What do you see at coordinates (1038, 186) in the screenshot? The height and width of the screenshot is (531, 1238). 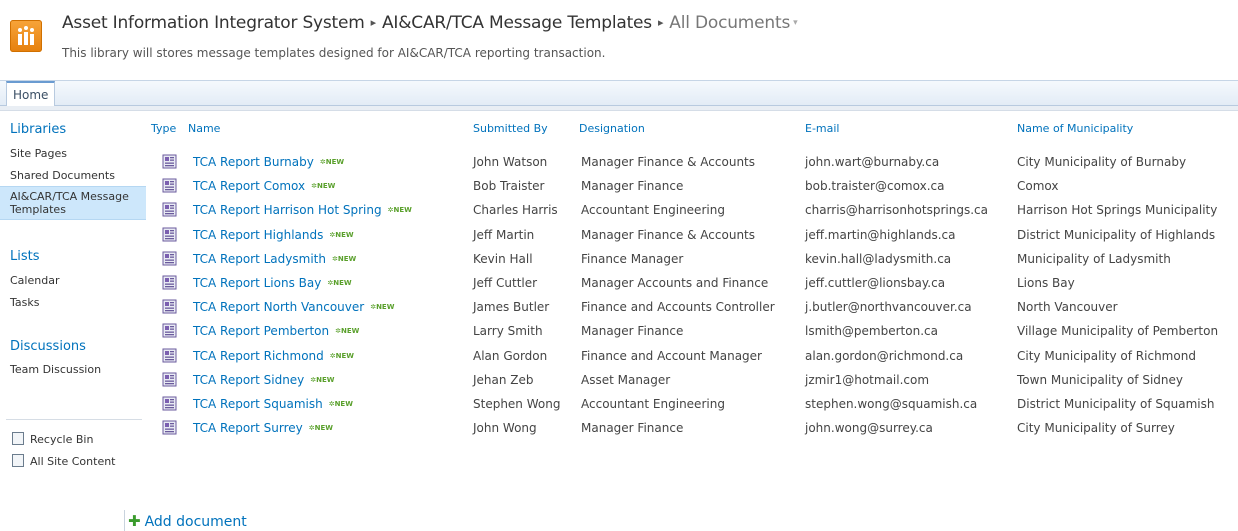 I see `municipality-cell: Comox` at bounding box center [1038, 186].